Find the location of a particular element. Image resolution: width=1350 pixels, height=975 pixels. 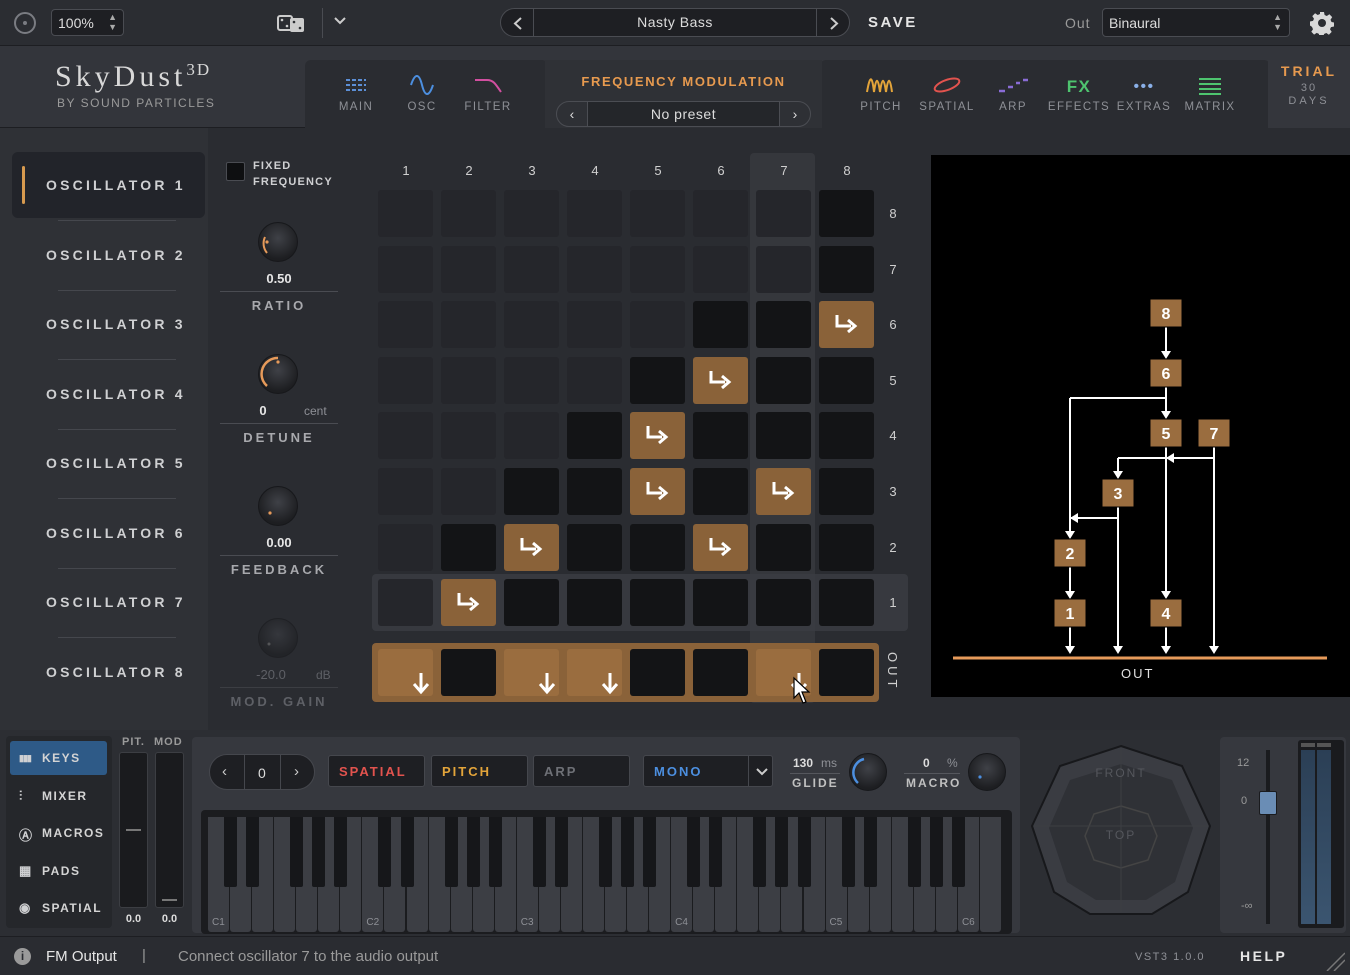

pitch-wheel is located at coordinates (133, 830).